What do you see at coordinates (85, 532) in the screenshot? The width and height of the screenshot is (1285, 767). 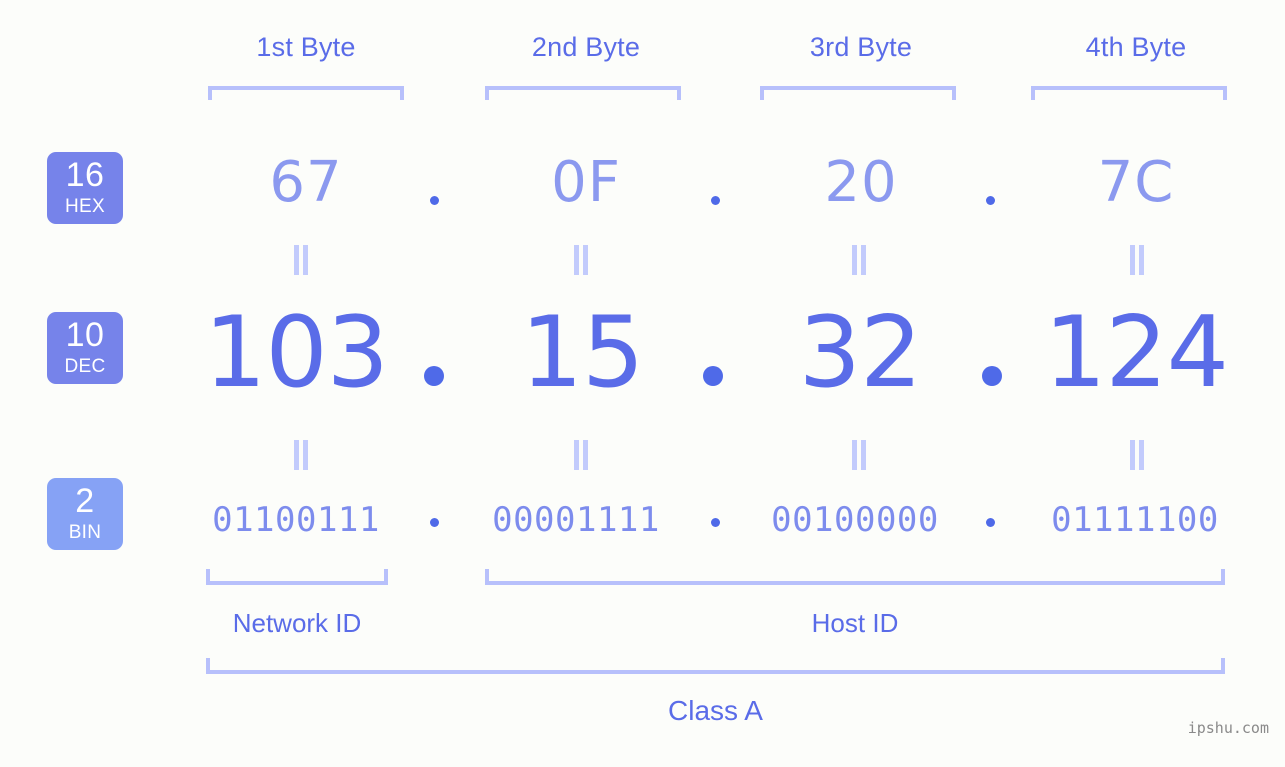 I see `base-badge-bin-name: BIN` at bounding box center [85, 532].